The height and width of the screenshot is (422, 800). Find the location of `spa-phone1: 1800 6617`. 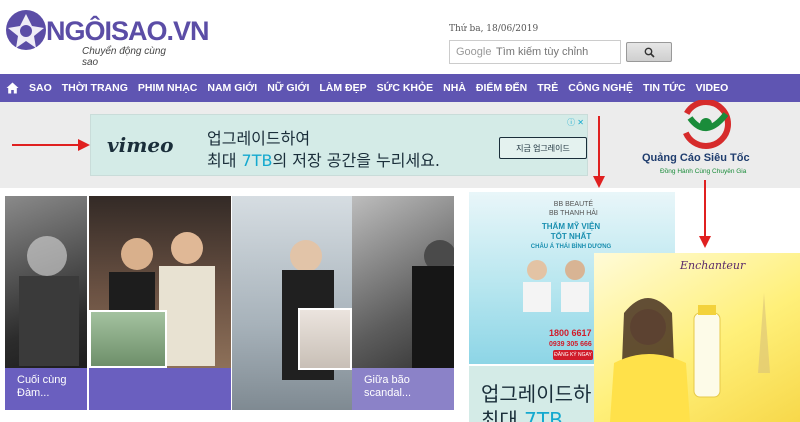

spa-phone1: 1800 6617 is located at coordinates (570, 333).